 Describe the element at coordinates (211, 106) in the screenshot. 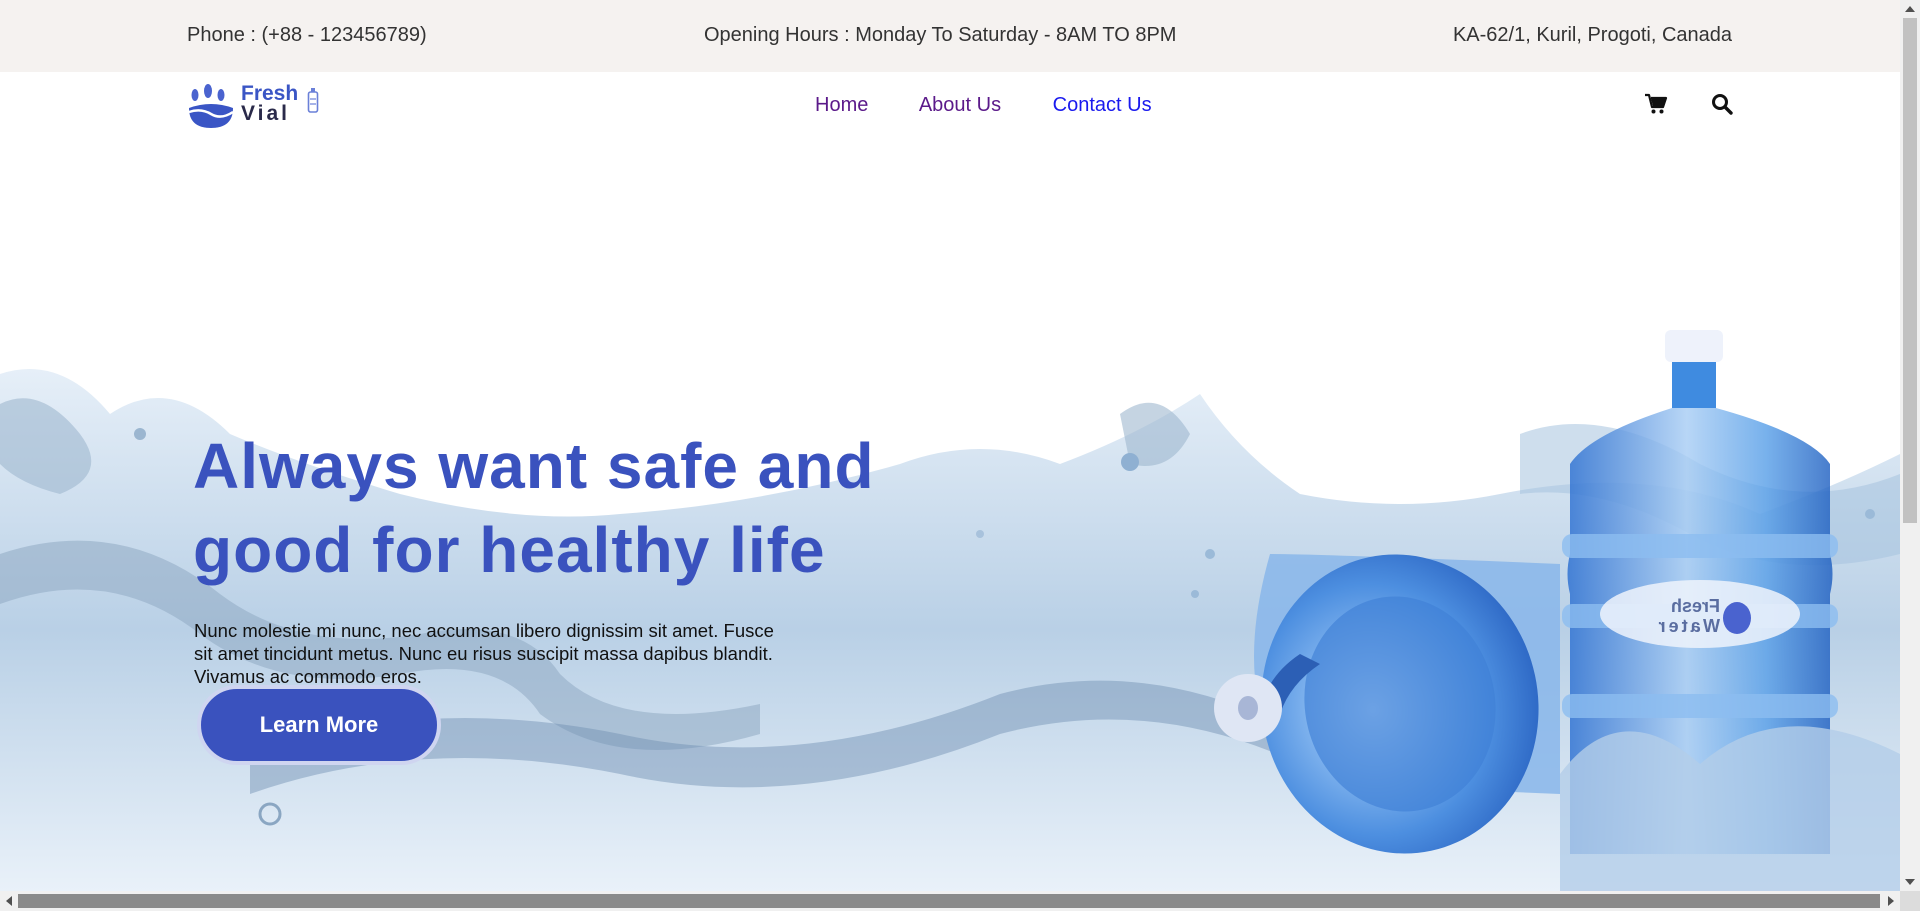

I see `water-drops-logo-icon` at that location.